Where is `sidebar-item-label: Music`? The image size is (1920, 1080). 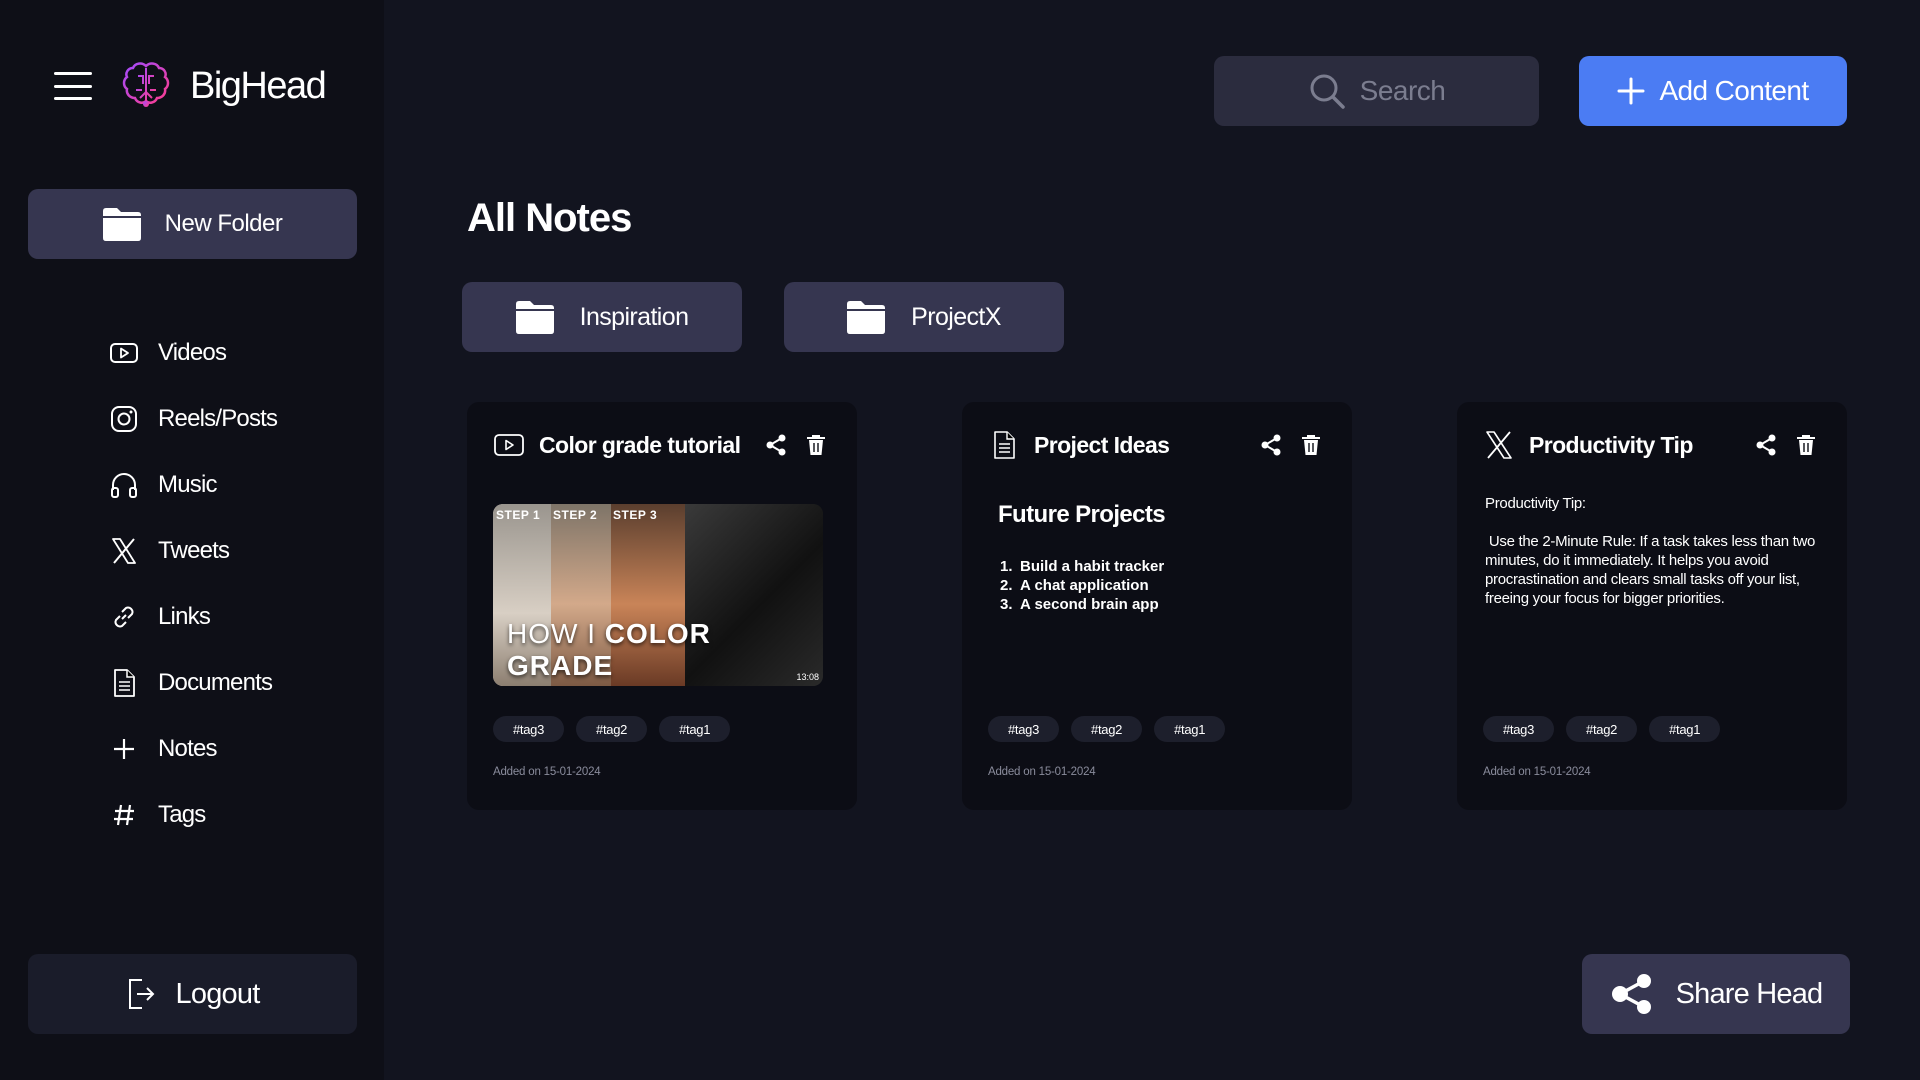
sidebar-item-label: Music is located at coordinates (187, 484).